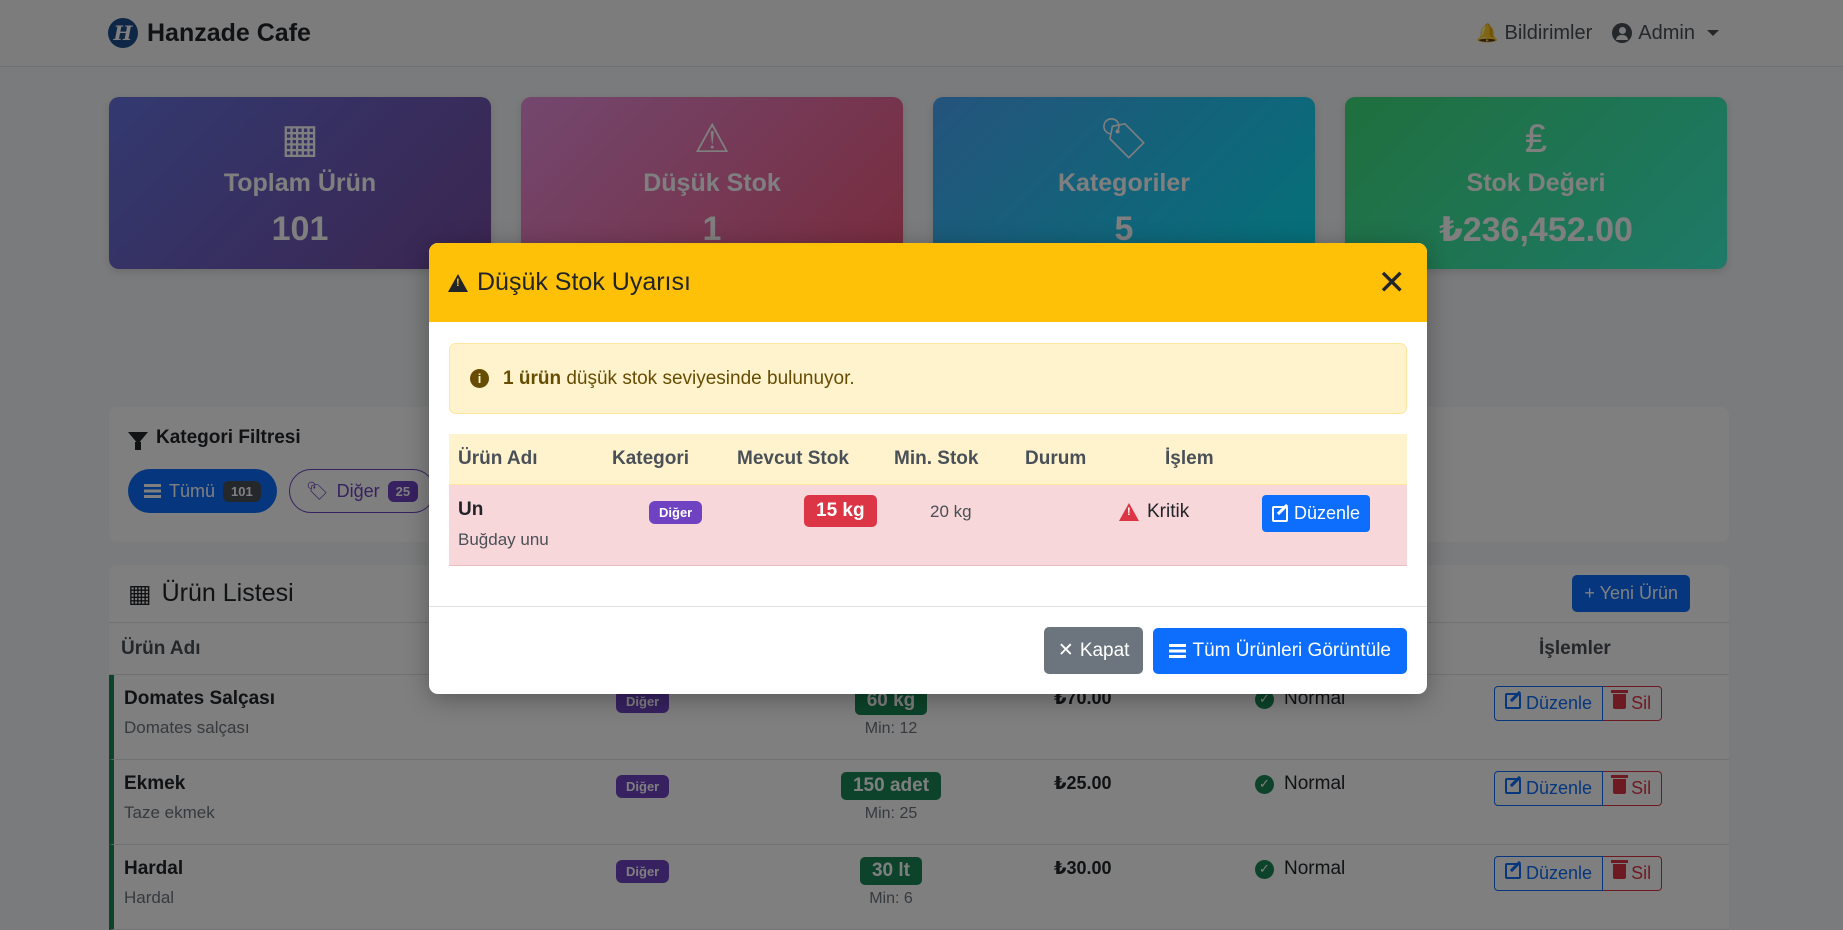 The image size is (1843, 930). I want to click on close-label: Kapat, so click(1104, 650).